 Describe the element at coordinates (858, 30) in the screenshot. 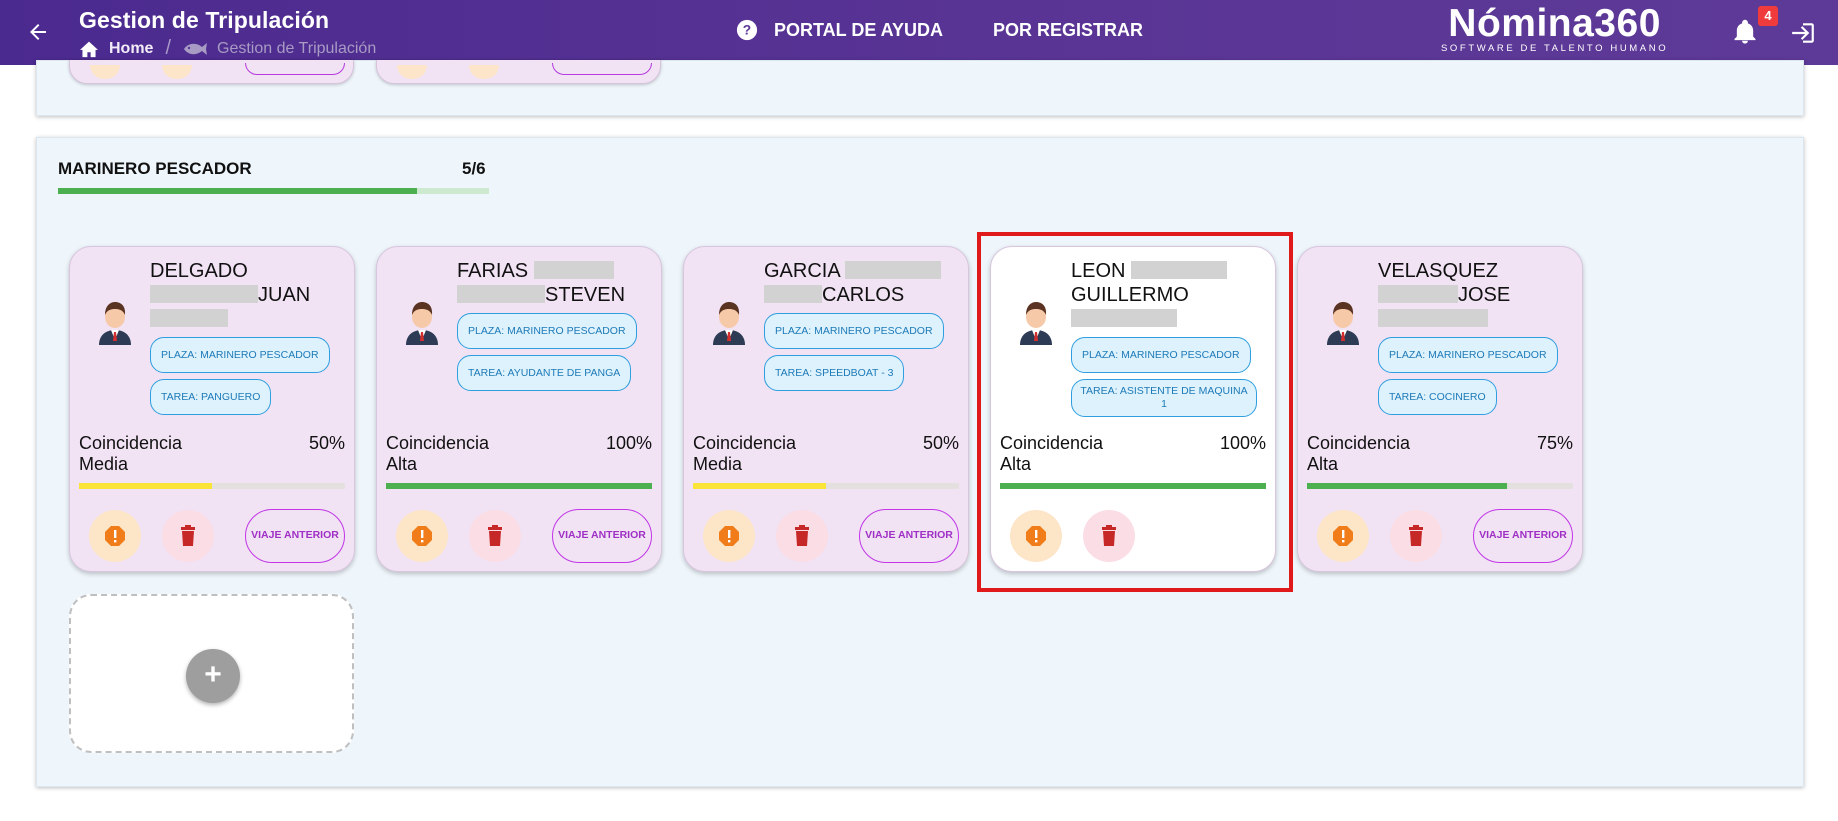

I see `help-portal-link: PORTAL DE AYUDA` at that location.